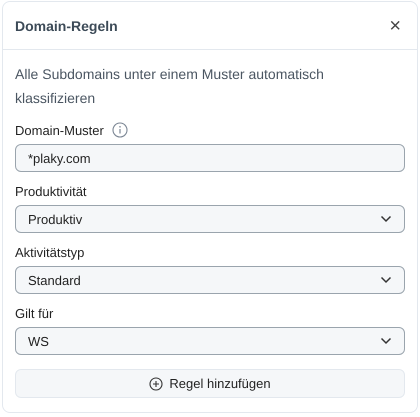 This screenshot has height=417, width=420. Describe the element at coordinates (34, 313) in the screenshot. I see `field-label: Gilt für` at that location.